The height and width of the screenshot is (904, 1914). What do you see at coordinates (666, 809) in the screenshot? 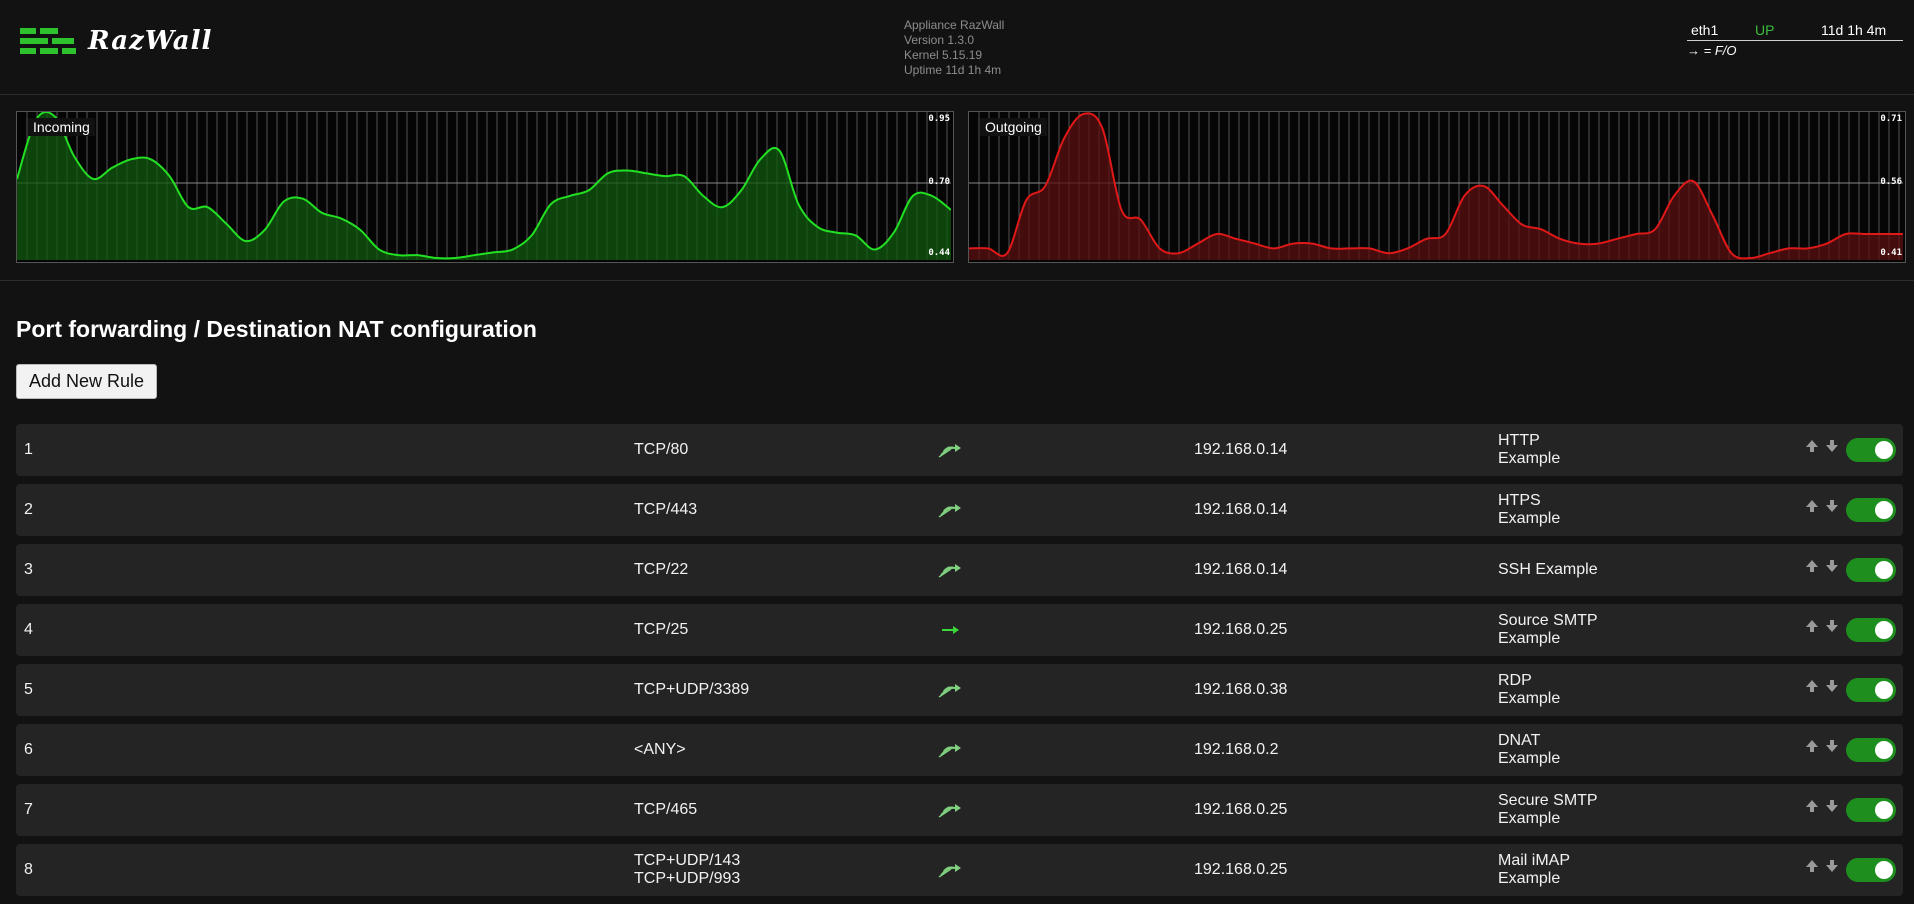
I see `rule-port: TCP/465` at bounding box center [666, 809].